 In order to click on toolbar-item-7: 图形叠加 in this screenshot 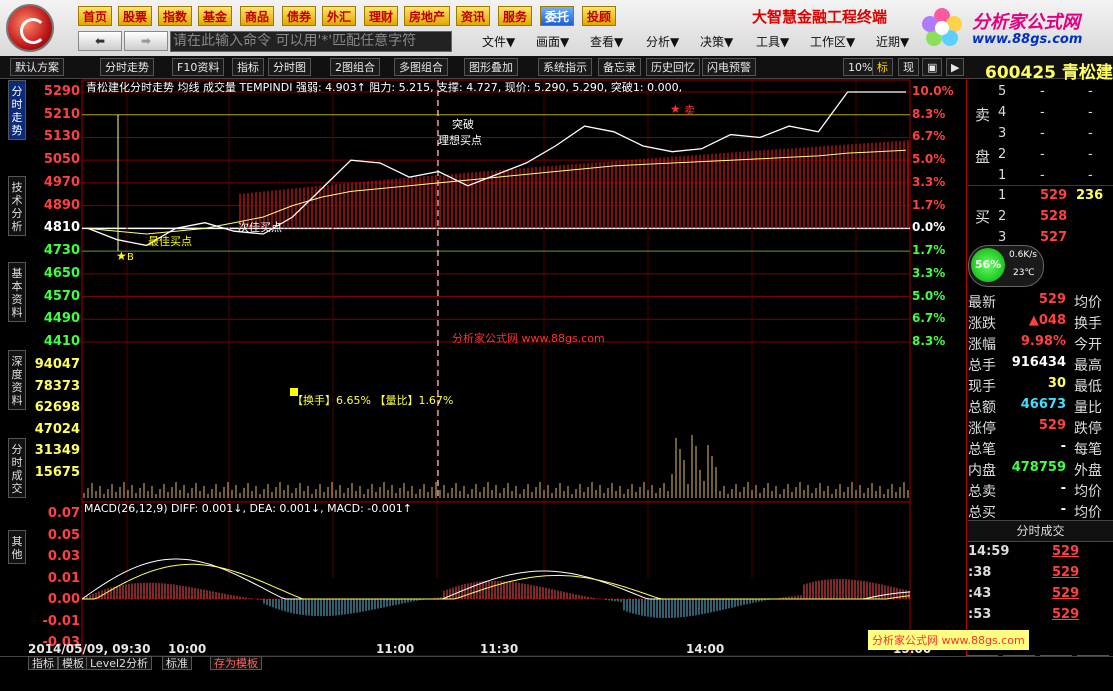, I will do `click(491, 67)`.